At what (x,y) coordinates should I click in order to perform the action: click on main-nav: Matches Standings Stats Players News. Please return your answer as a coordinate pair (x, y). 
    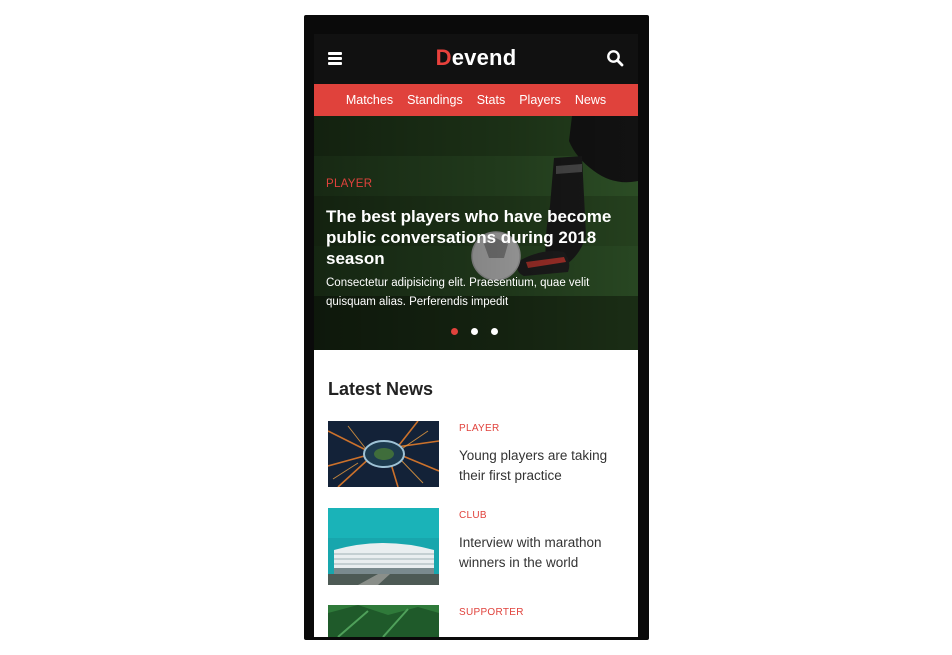
    Looking at the image, I should click on (476, 100).